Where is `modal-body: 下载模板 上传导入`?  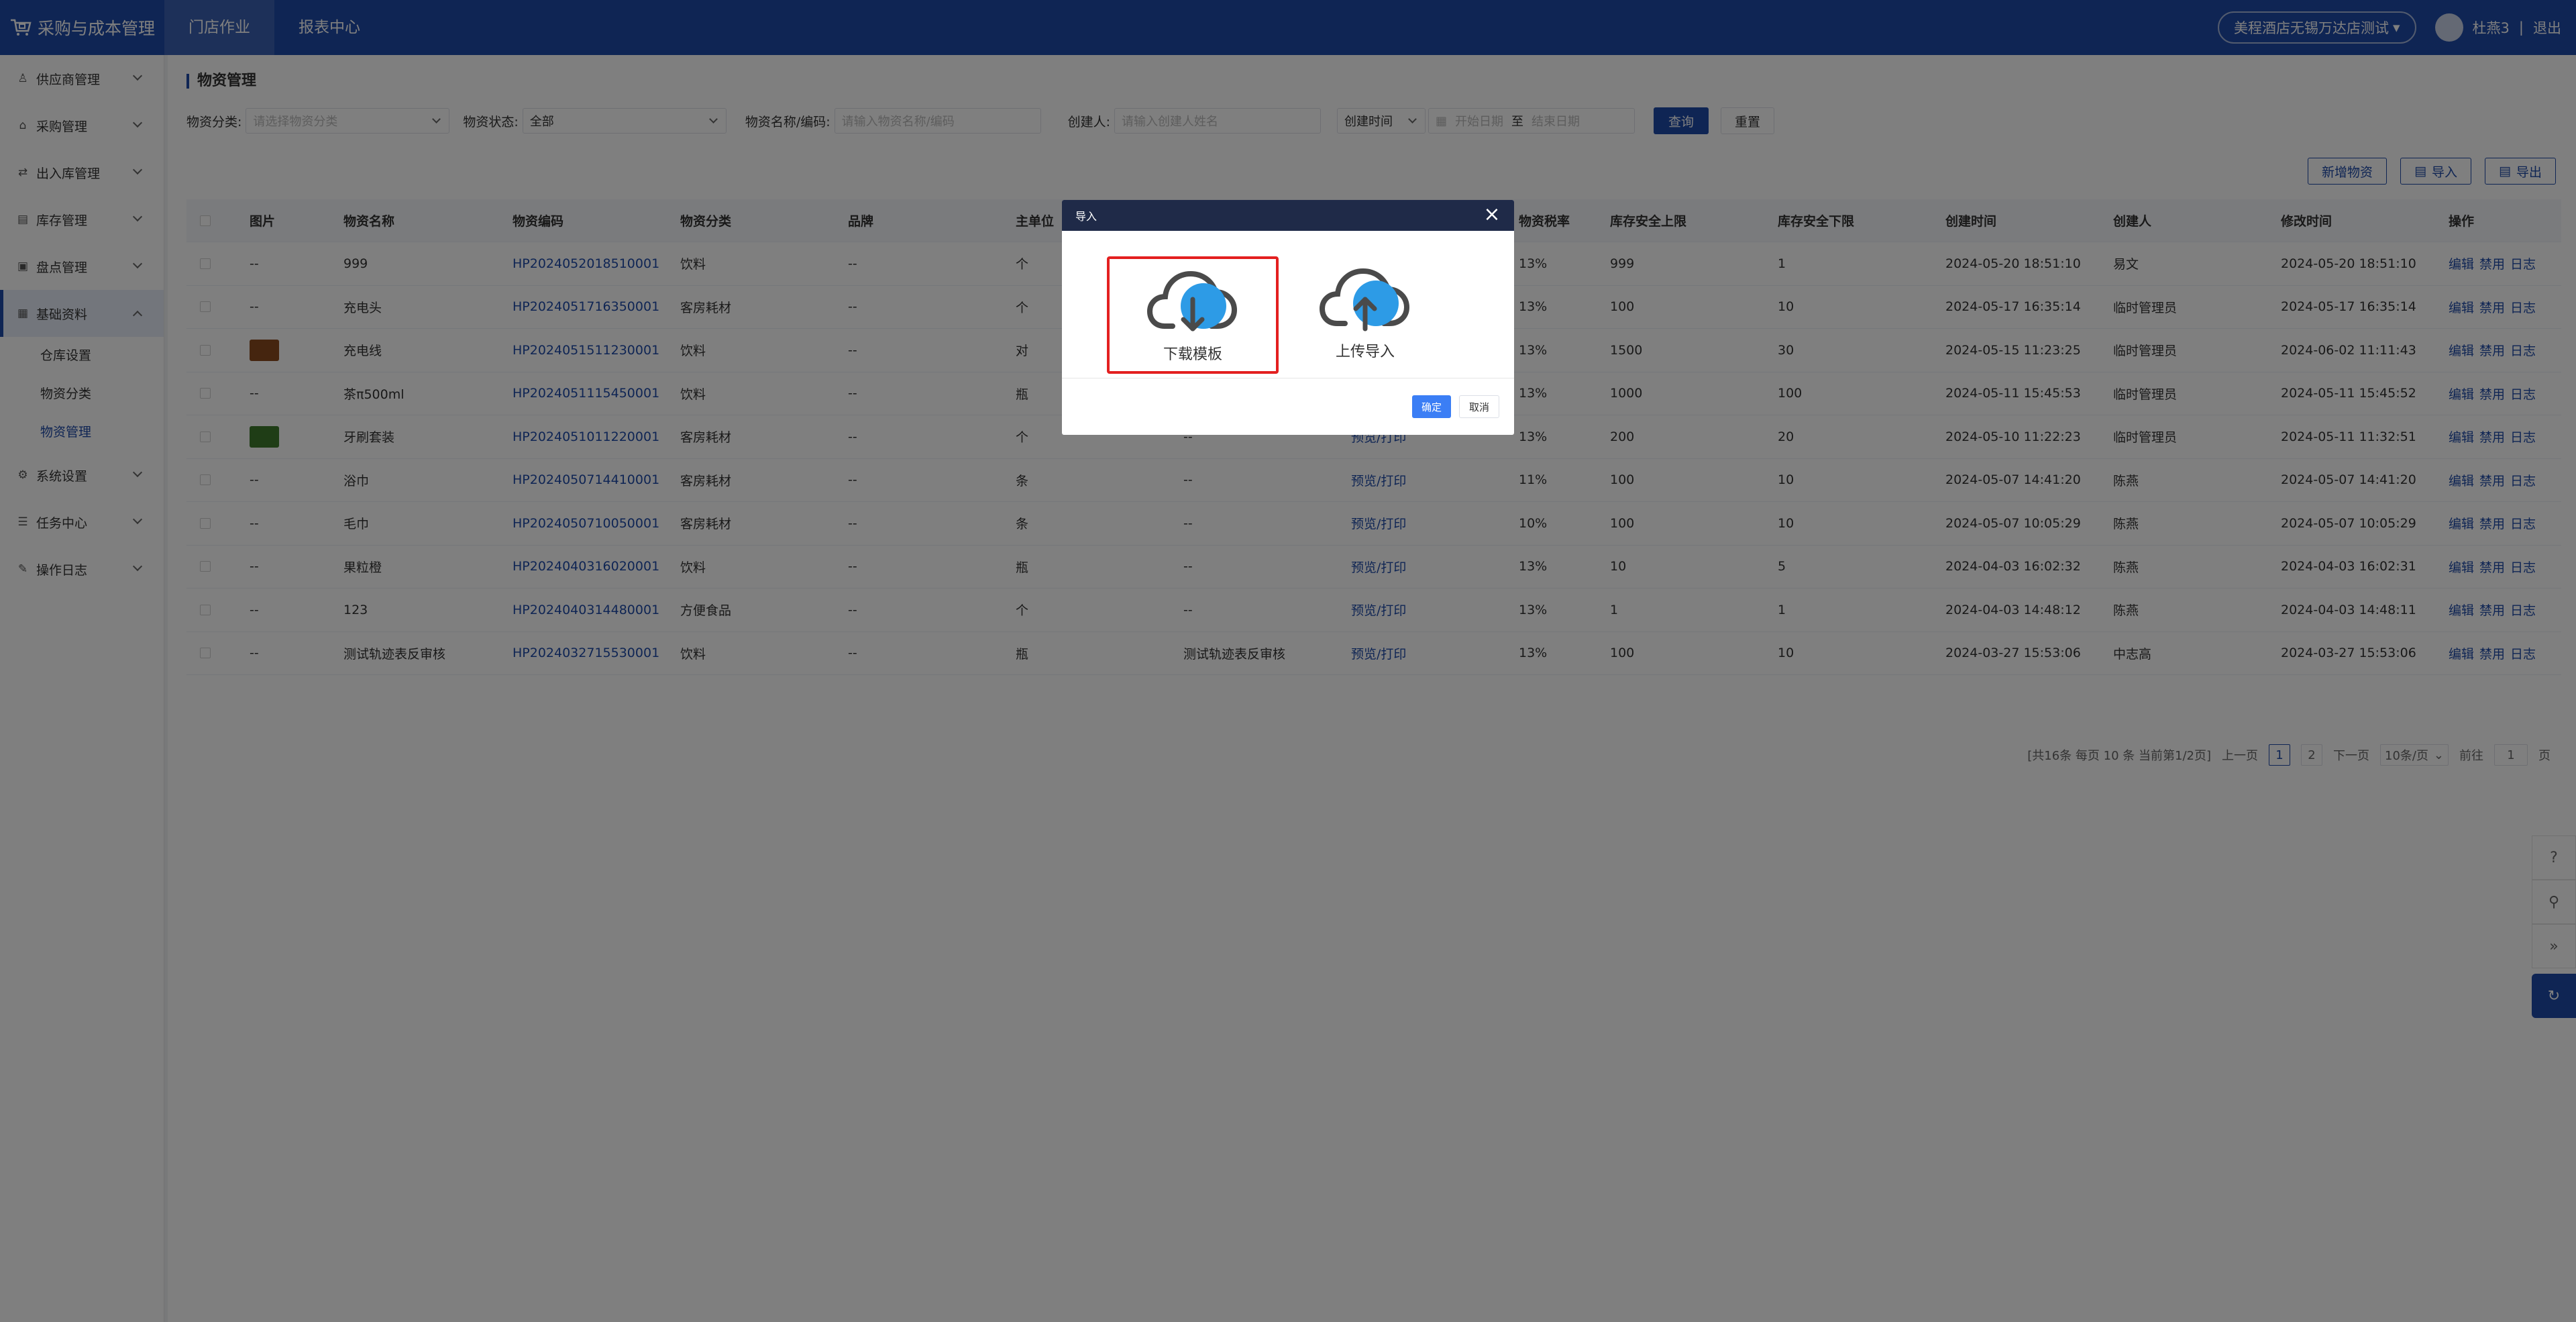 modal-body: 下载模板 上传导入 is located at coordinates (1288, 304).